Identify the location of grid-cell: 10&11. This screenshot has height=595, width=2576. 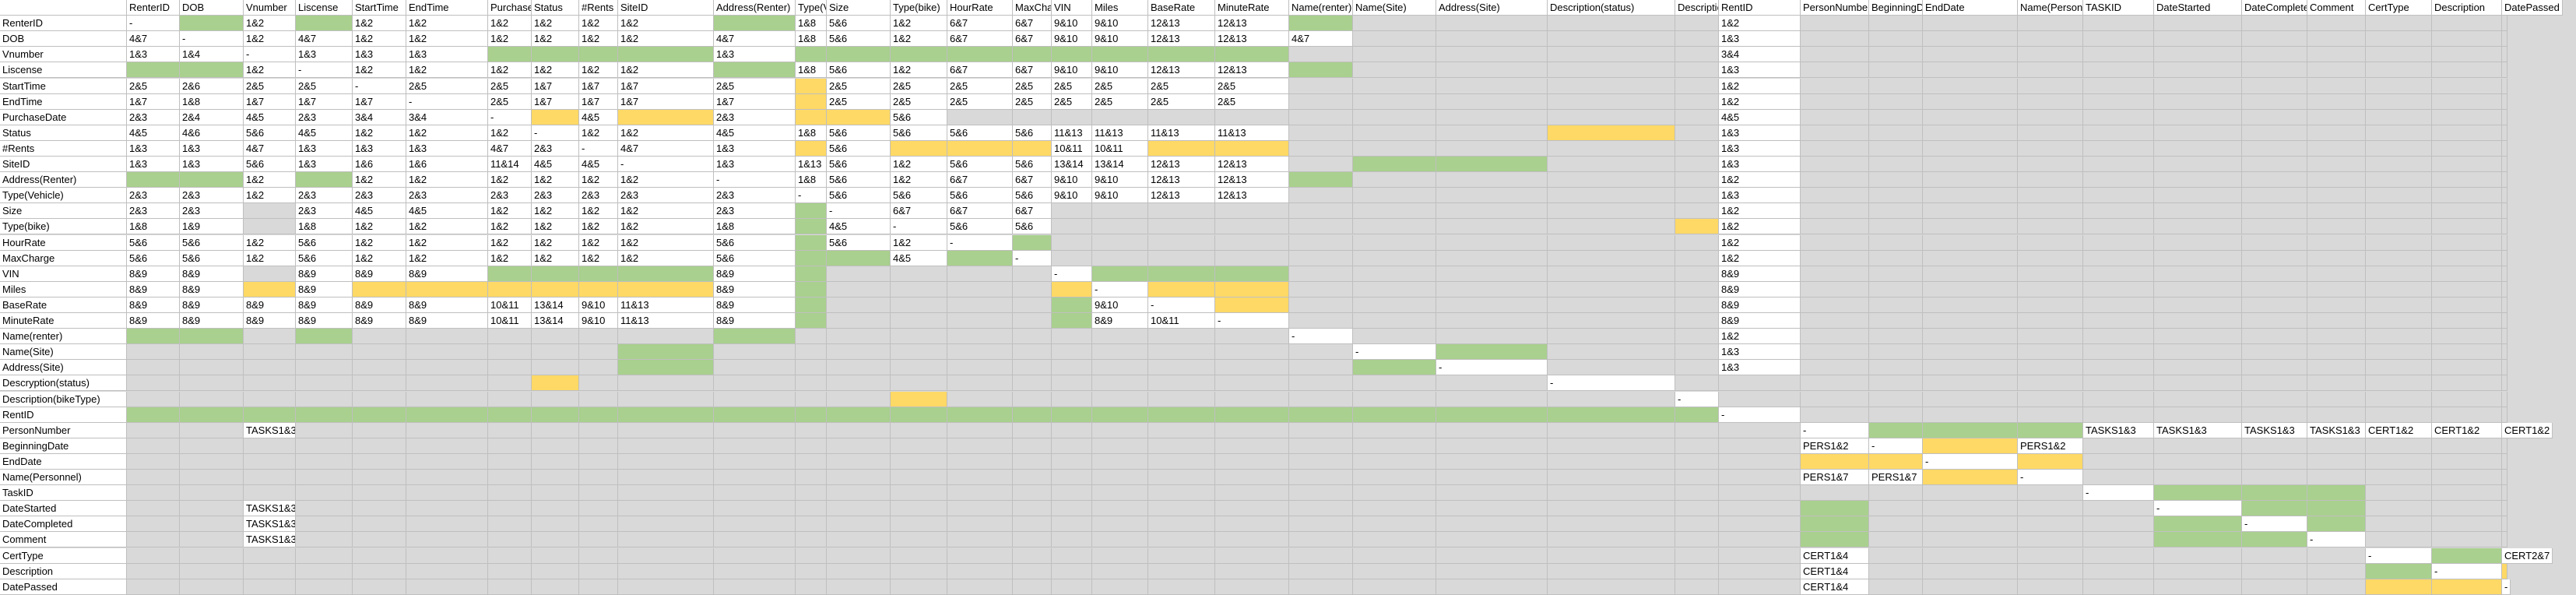
(1072, 148).